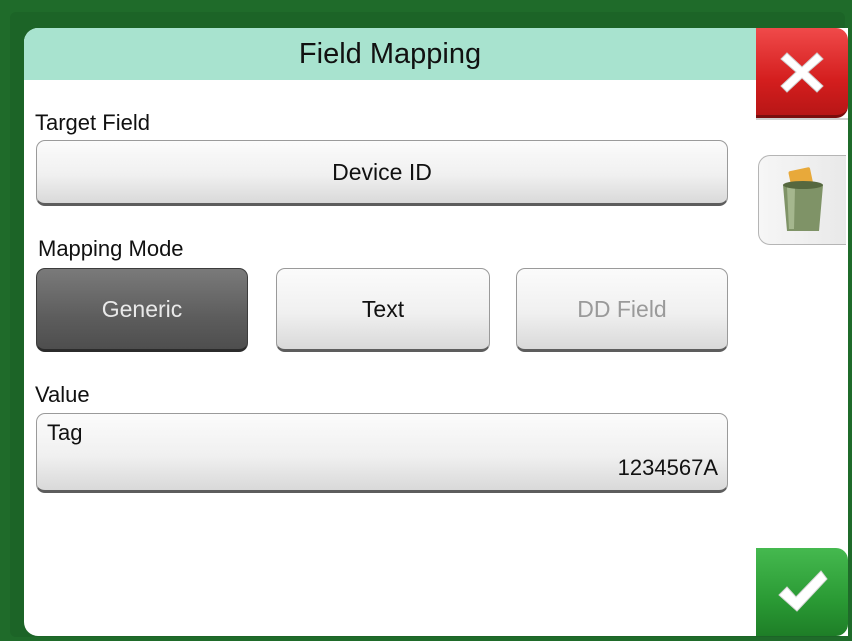 Image resolution: width=852 pixels, height=641 pixels. Describe the element at coordinates (667, 467) in the screenshot. I see `value-field-value: 1234567A` at that location.